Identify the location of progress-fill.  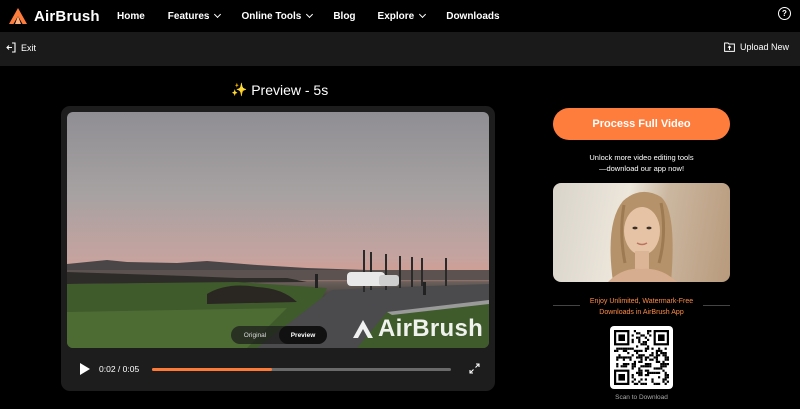
(212, 369).